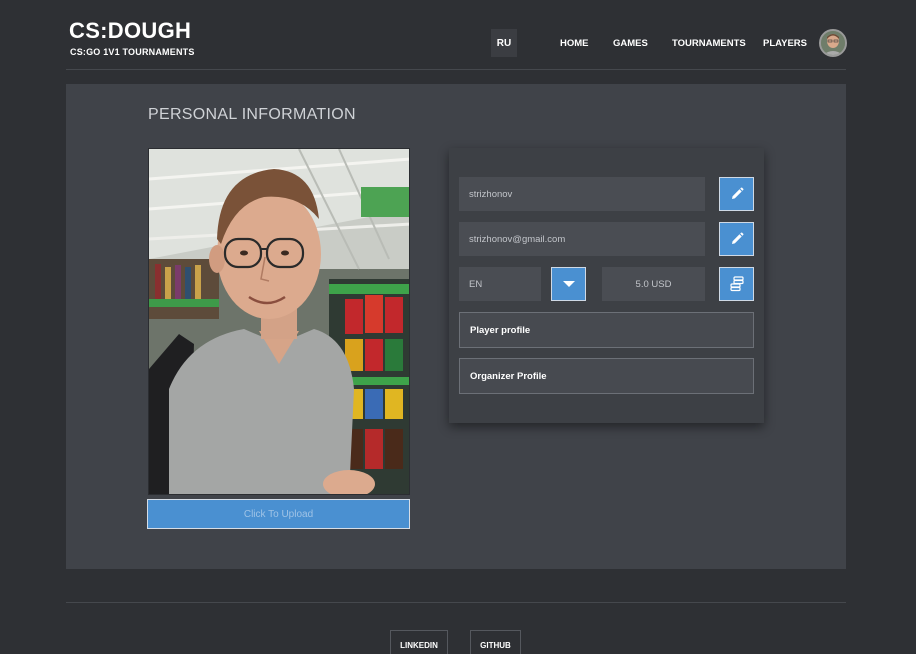 The image size is (916, 654). What do you see at coordinates (709, 43) in the screenshot?
I see `nav-tournaments: TOURNAMENTS` at bounding box center [709, 43].